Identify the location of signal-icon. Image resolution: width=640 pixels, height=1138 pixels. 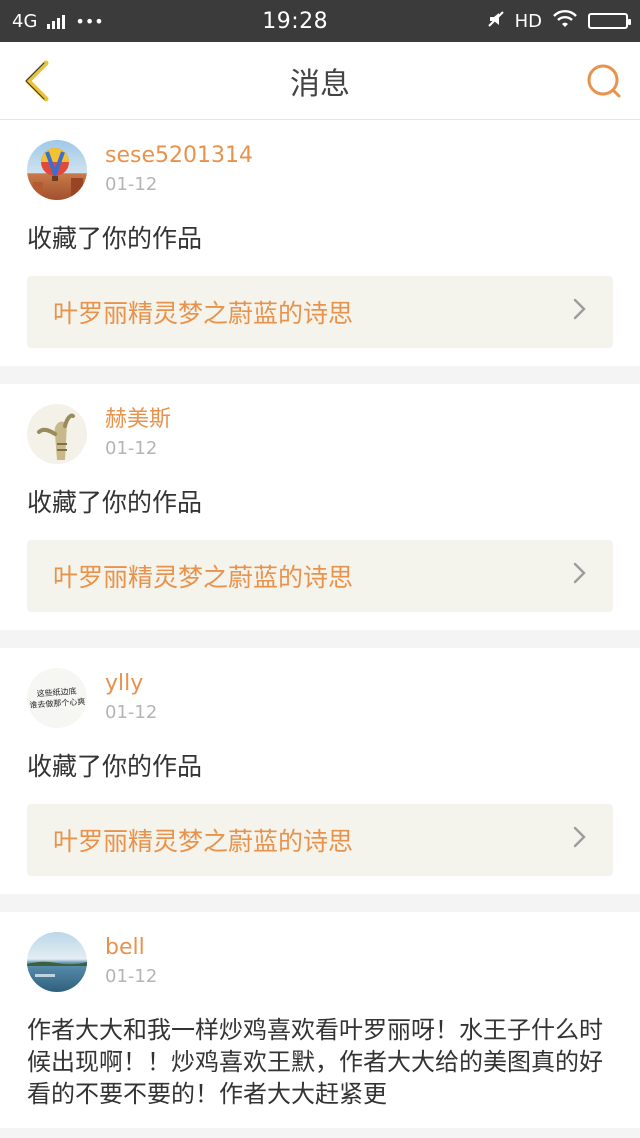
(56, 21).